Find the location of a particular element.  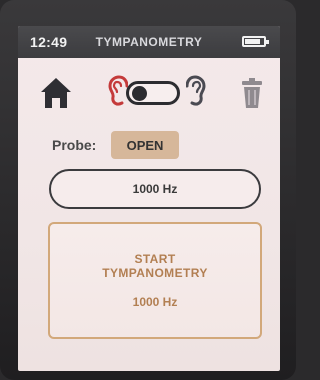

trash-icon is located at coordinates (252, 93).